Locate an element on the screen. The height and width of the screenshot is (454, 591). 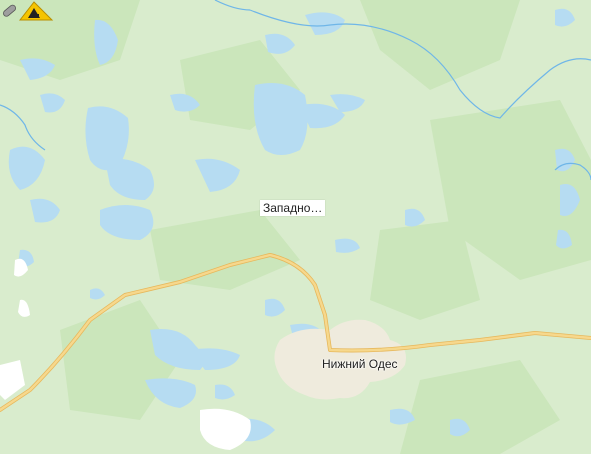
quarry-excavator-icon is located at coordinates (28, 11).